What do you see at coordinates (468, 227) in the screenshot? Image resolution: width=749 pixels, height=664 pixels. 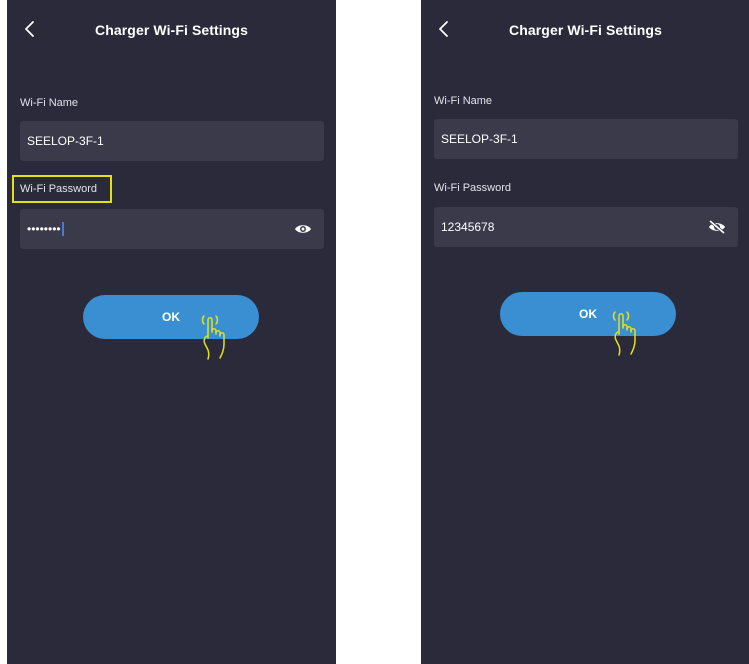 I see `wifi-password-value: 12345678` at bounding box center [468, 227].